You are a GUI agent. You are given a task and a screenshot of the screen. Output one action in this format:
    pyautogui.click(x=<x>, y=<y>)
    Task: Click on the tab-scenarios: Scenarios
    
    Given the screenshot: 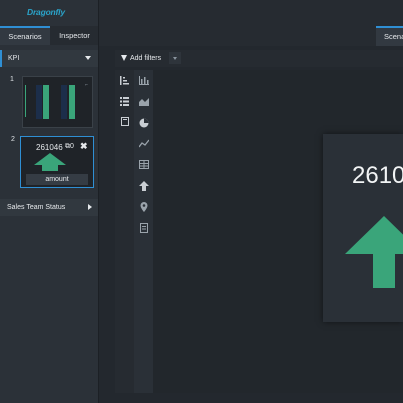 What is the action you would take?
    pyautogui.click(x=25, y=35)
    